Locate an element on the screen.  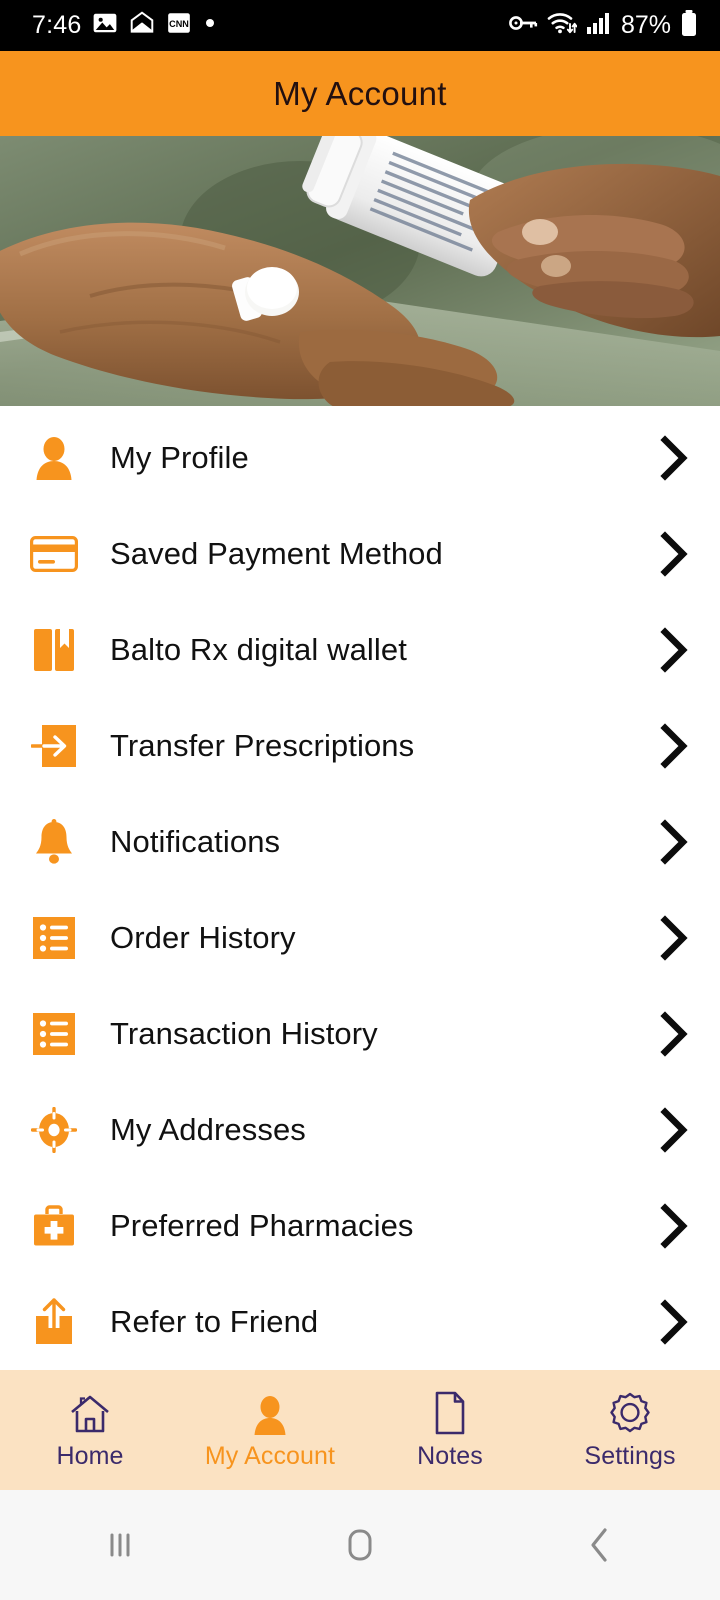
tab-my-account: My Account is located at coordinates (270, 1430).